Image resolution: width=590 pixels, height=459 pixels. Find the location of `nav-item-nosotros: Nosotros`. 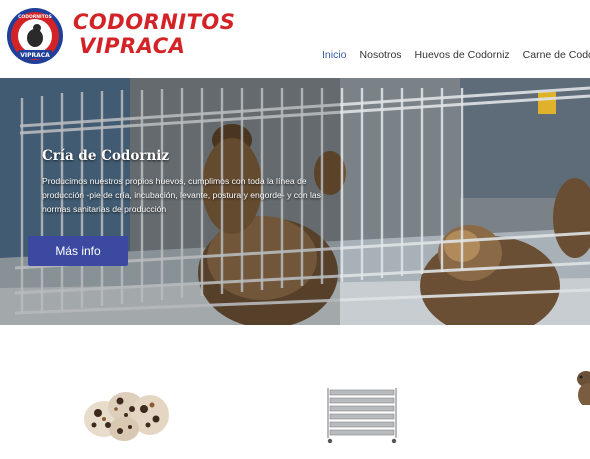

nav-item-nosotros: Nosotros is located at coordinates (381, 55).